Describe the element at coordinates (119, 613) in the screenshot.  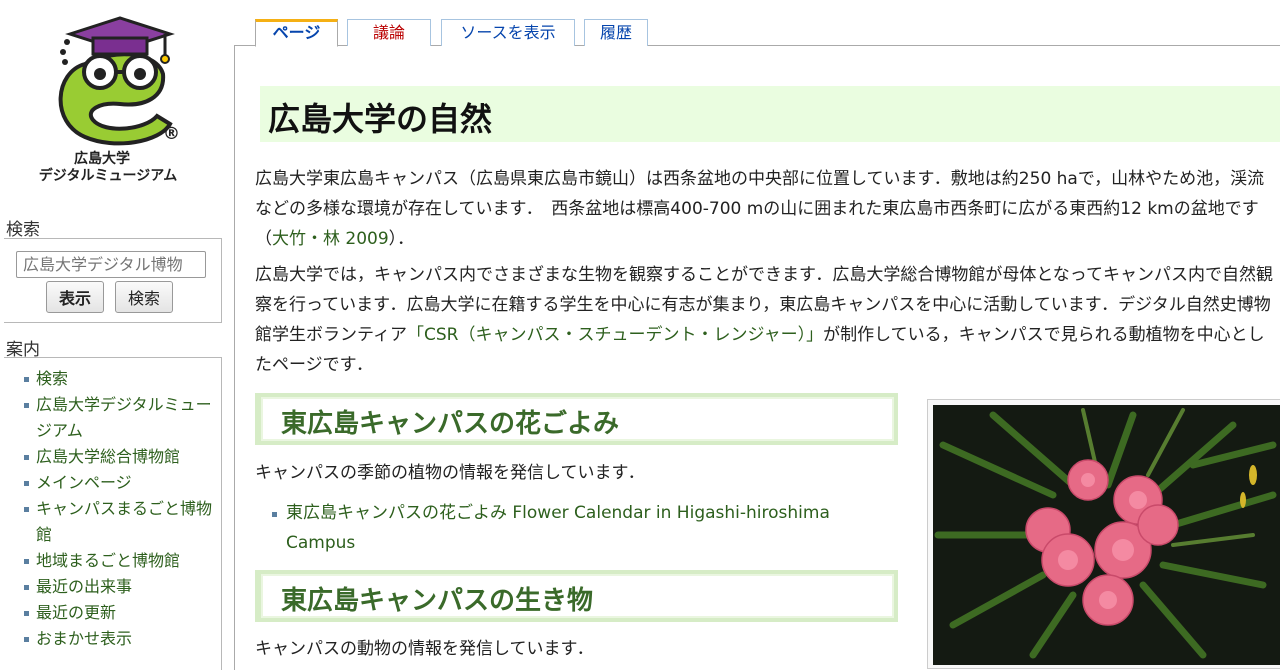
I see `nav-item-recent-changes: 最近の更新` at that location.